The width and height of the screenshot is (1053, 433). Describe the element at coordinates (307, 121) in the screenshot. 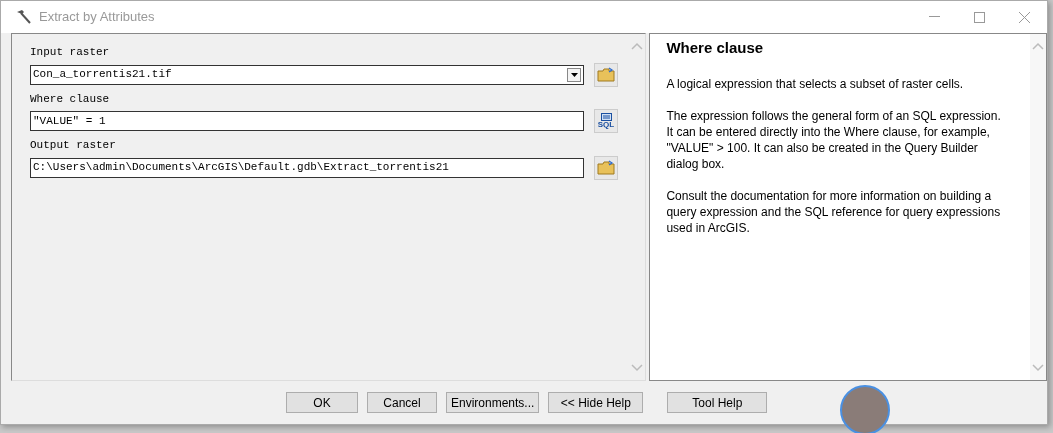

I see `input-field: "VALUE" = 1` at that location.